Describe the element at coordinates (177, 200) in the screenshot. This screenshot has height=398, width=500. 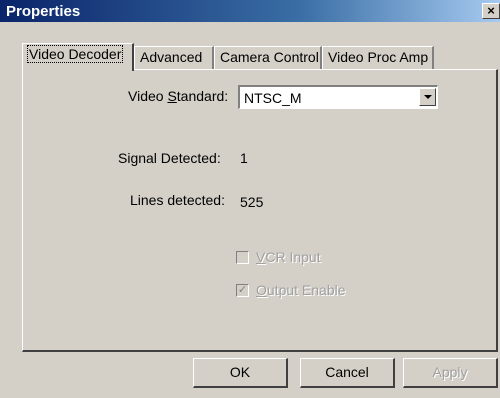
I see `lines-detected-label: Lines detected:` at that location.